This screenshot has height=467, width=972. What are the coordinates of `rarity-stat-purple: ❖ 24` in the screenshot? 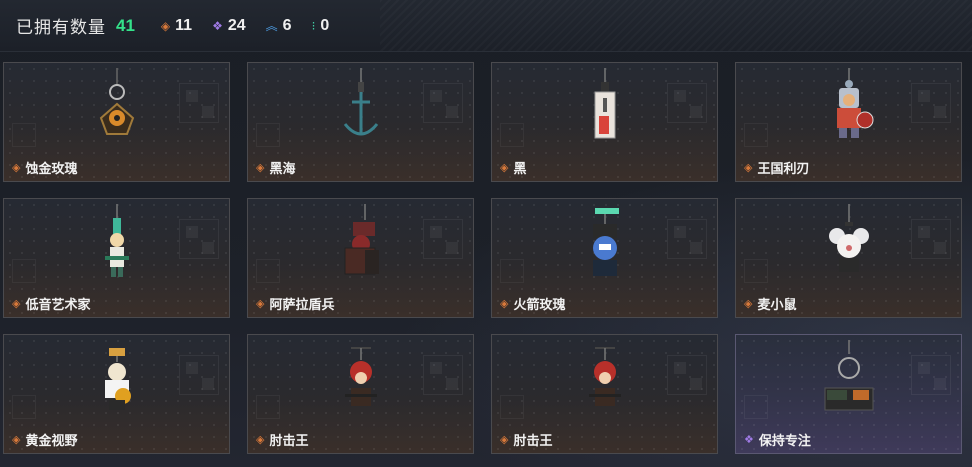 It's located at (229, 26).